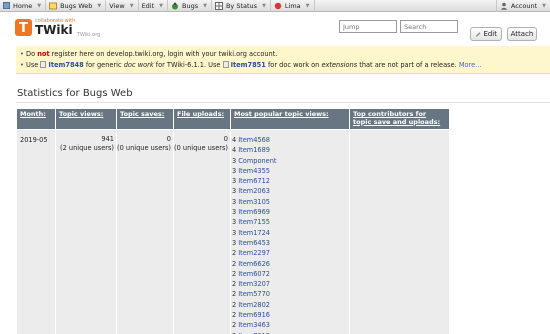 This screenshot has width=550, height=334. I want to click on header-topic-views: Topic views:, so click(86, 119).